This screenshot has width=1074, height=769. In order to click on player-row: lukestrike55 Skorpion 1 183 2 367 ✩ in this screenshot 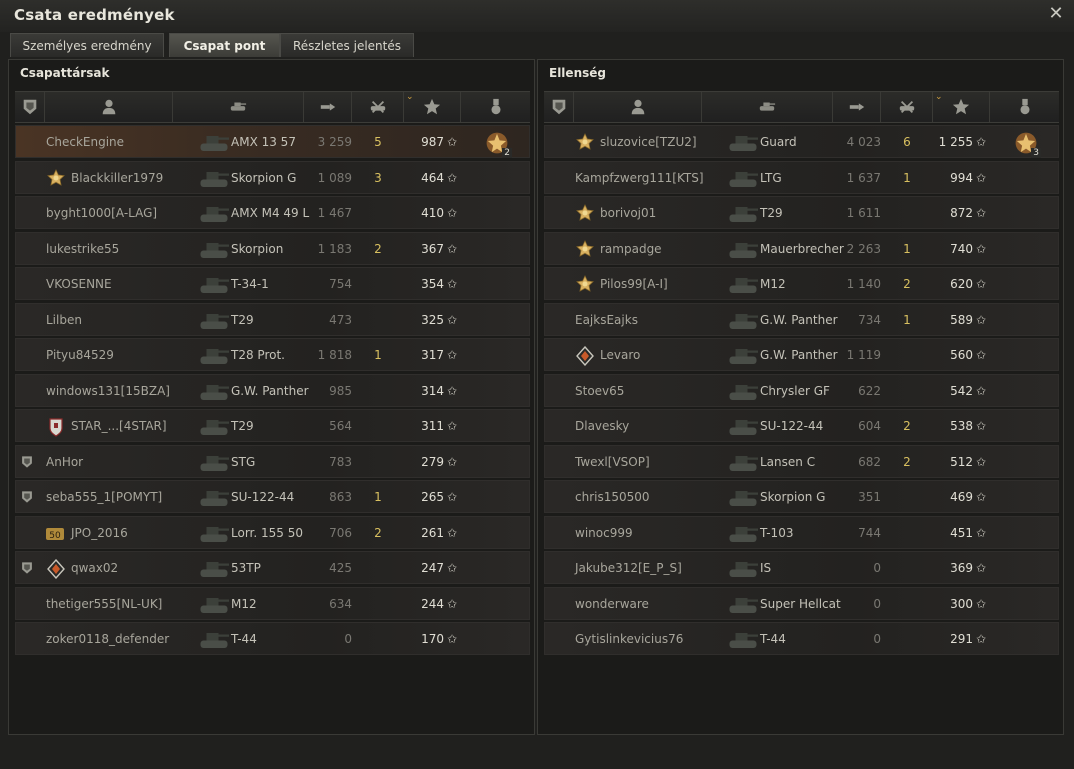, I will do `click(272, 248)`.